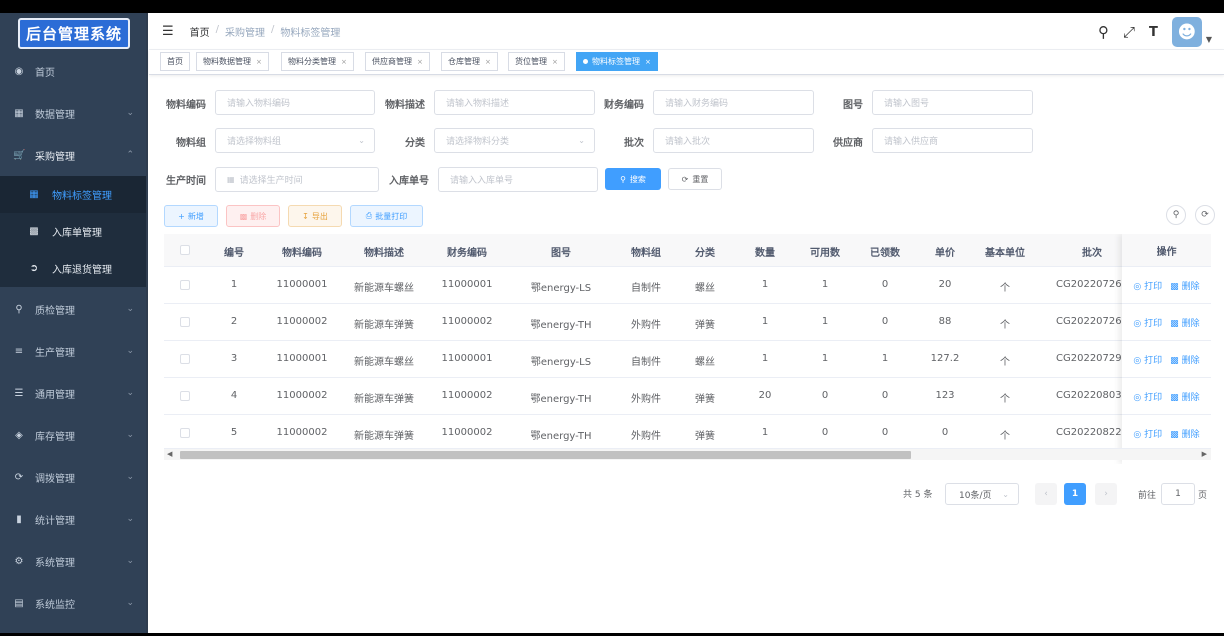 The height and width of the screenshot is (636, 1224). I want to click on table-cell: 新能源车弹簧, so click(384, 399).